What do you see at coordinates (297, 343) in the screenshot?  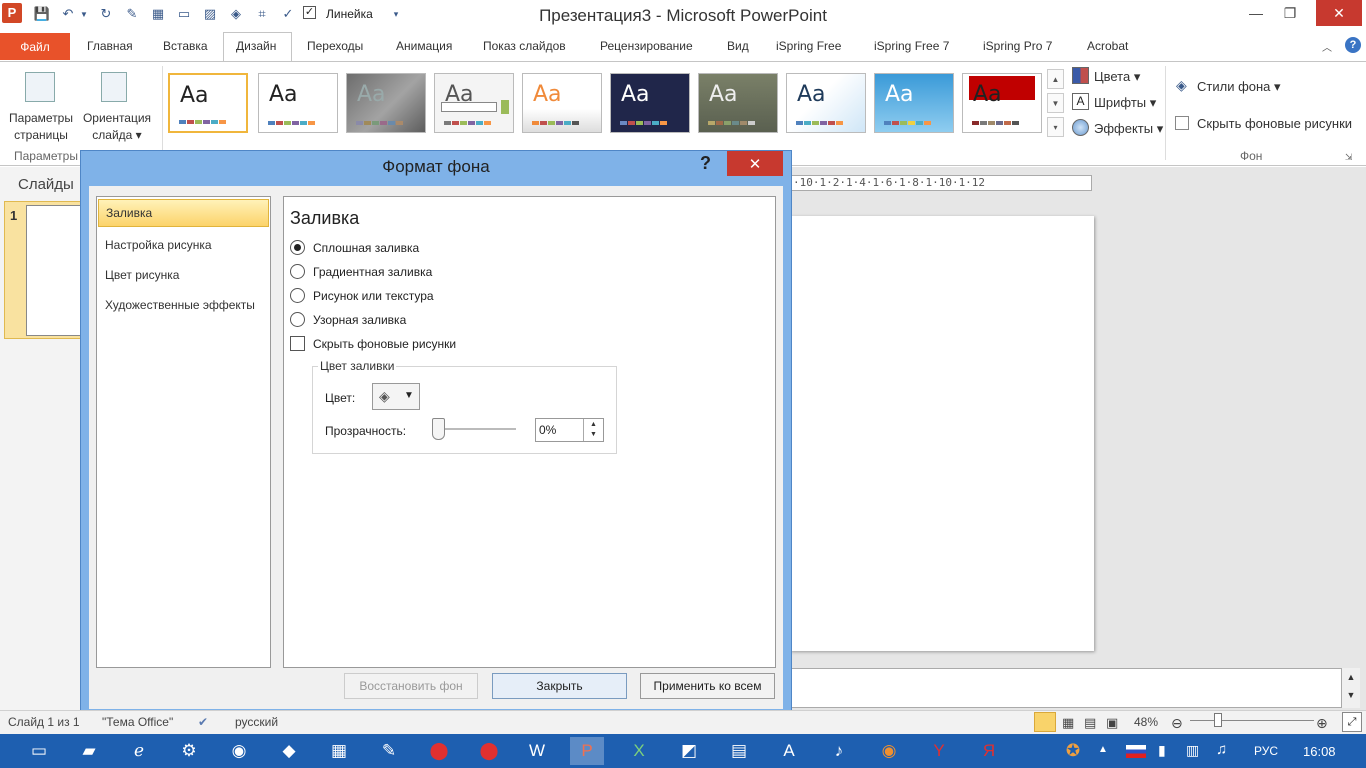 I see `hide-background-graphics-dialog-checkbox` at bounding box center [297, 343].